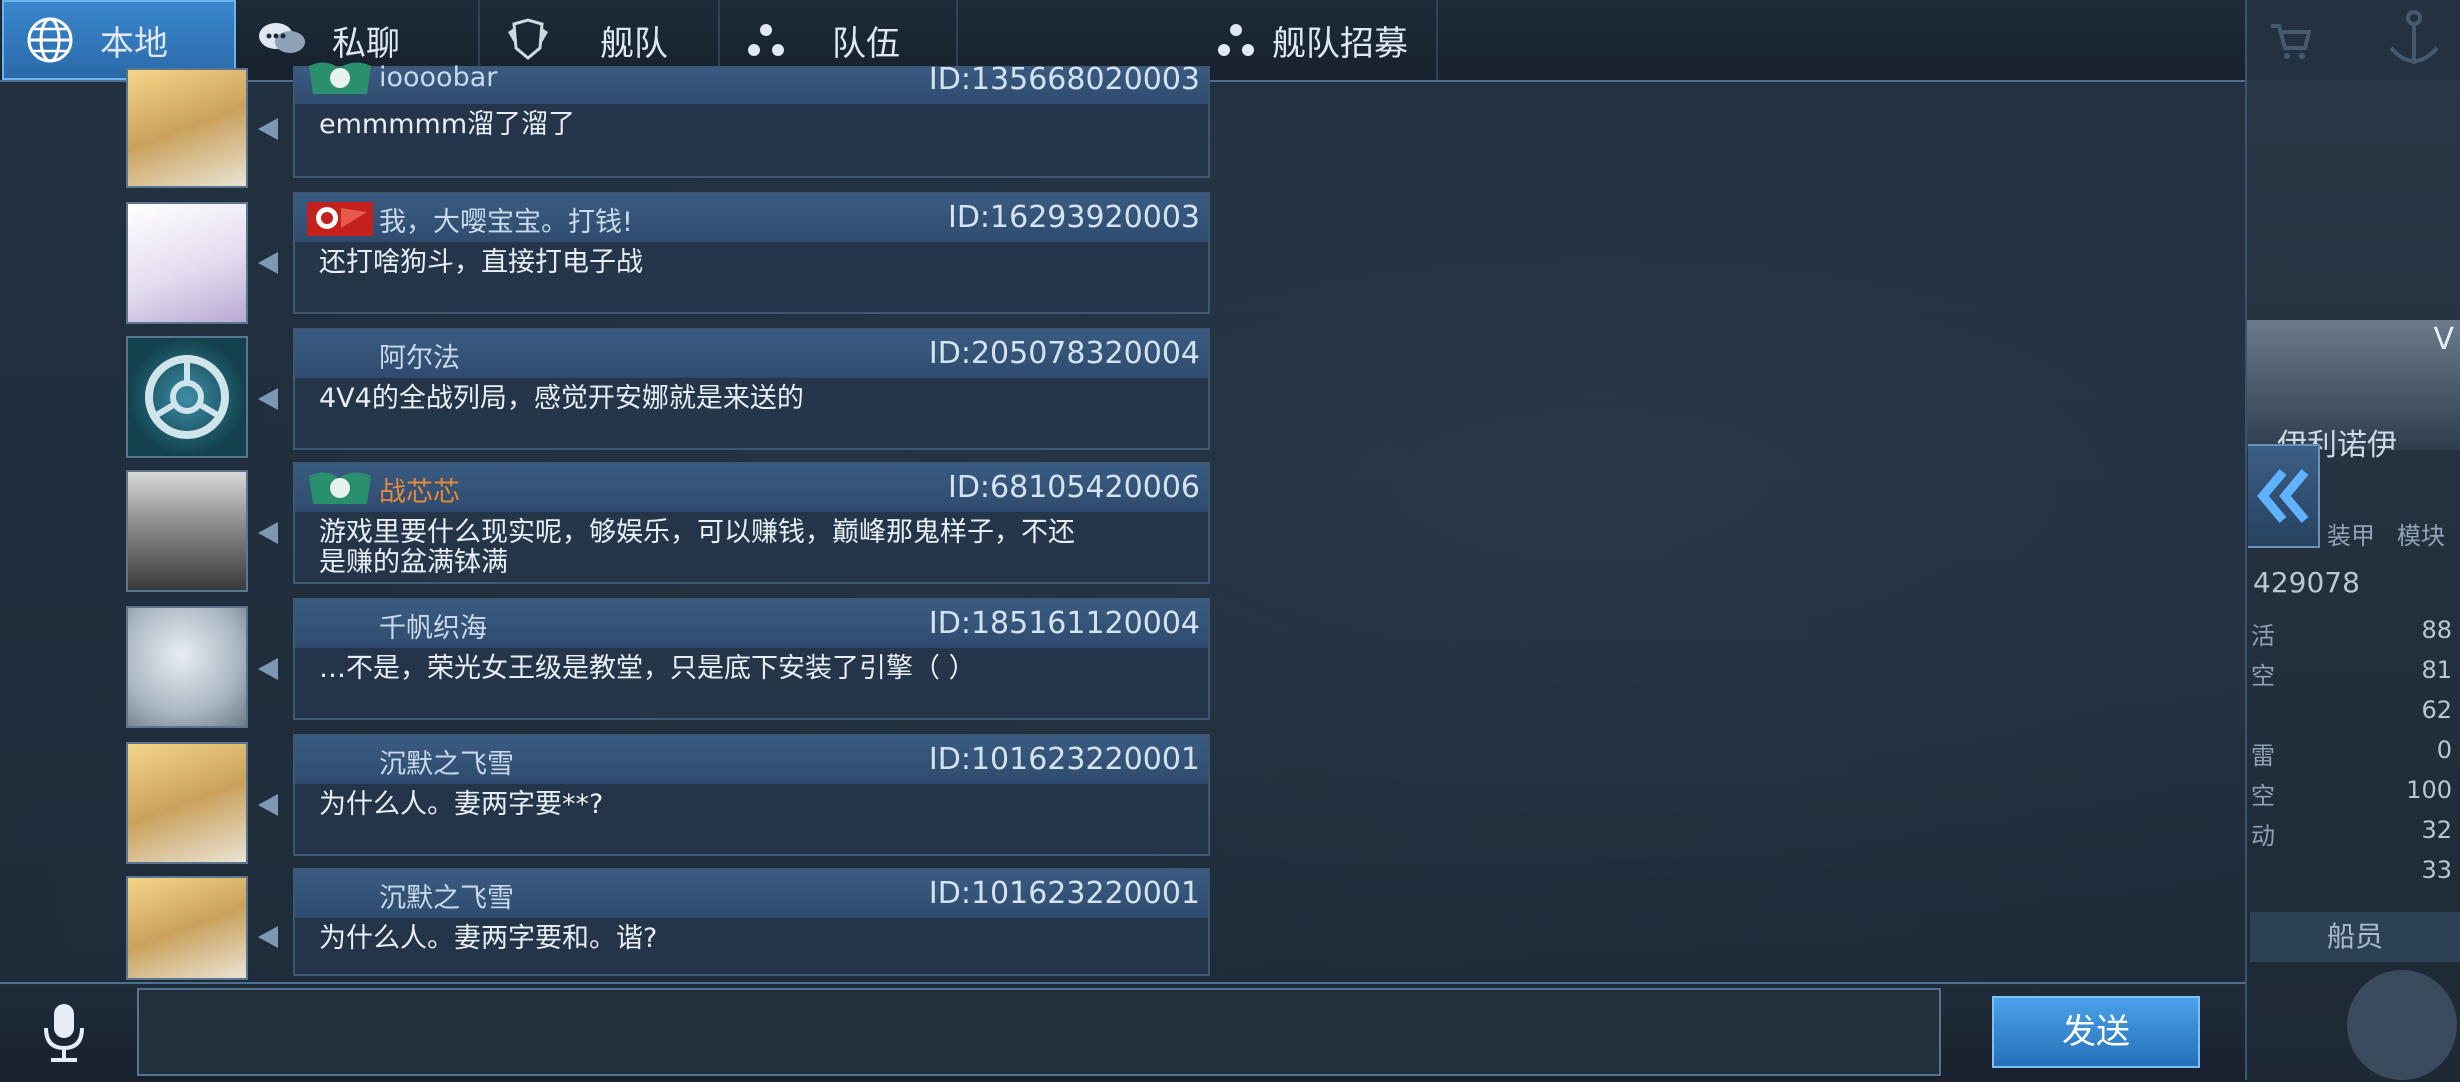  I want to click on message-text: 为什么人。妻两字要和。谐?, so click(488, 938).